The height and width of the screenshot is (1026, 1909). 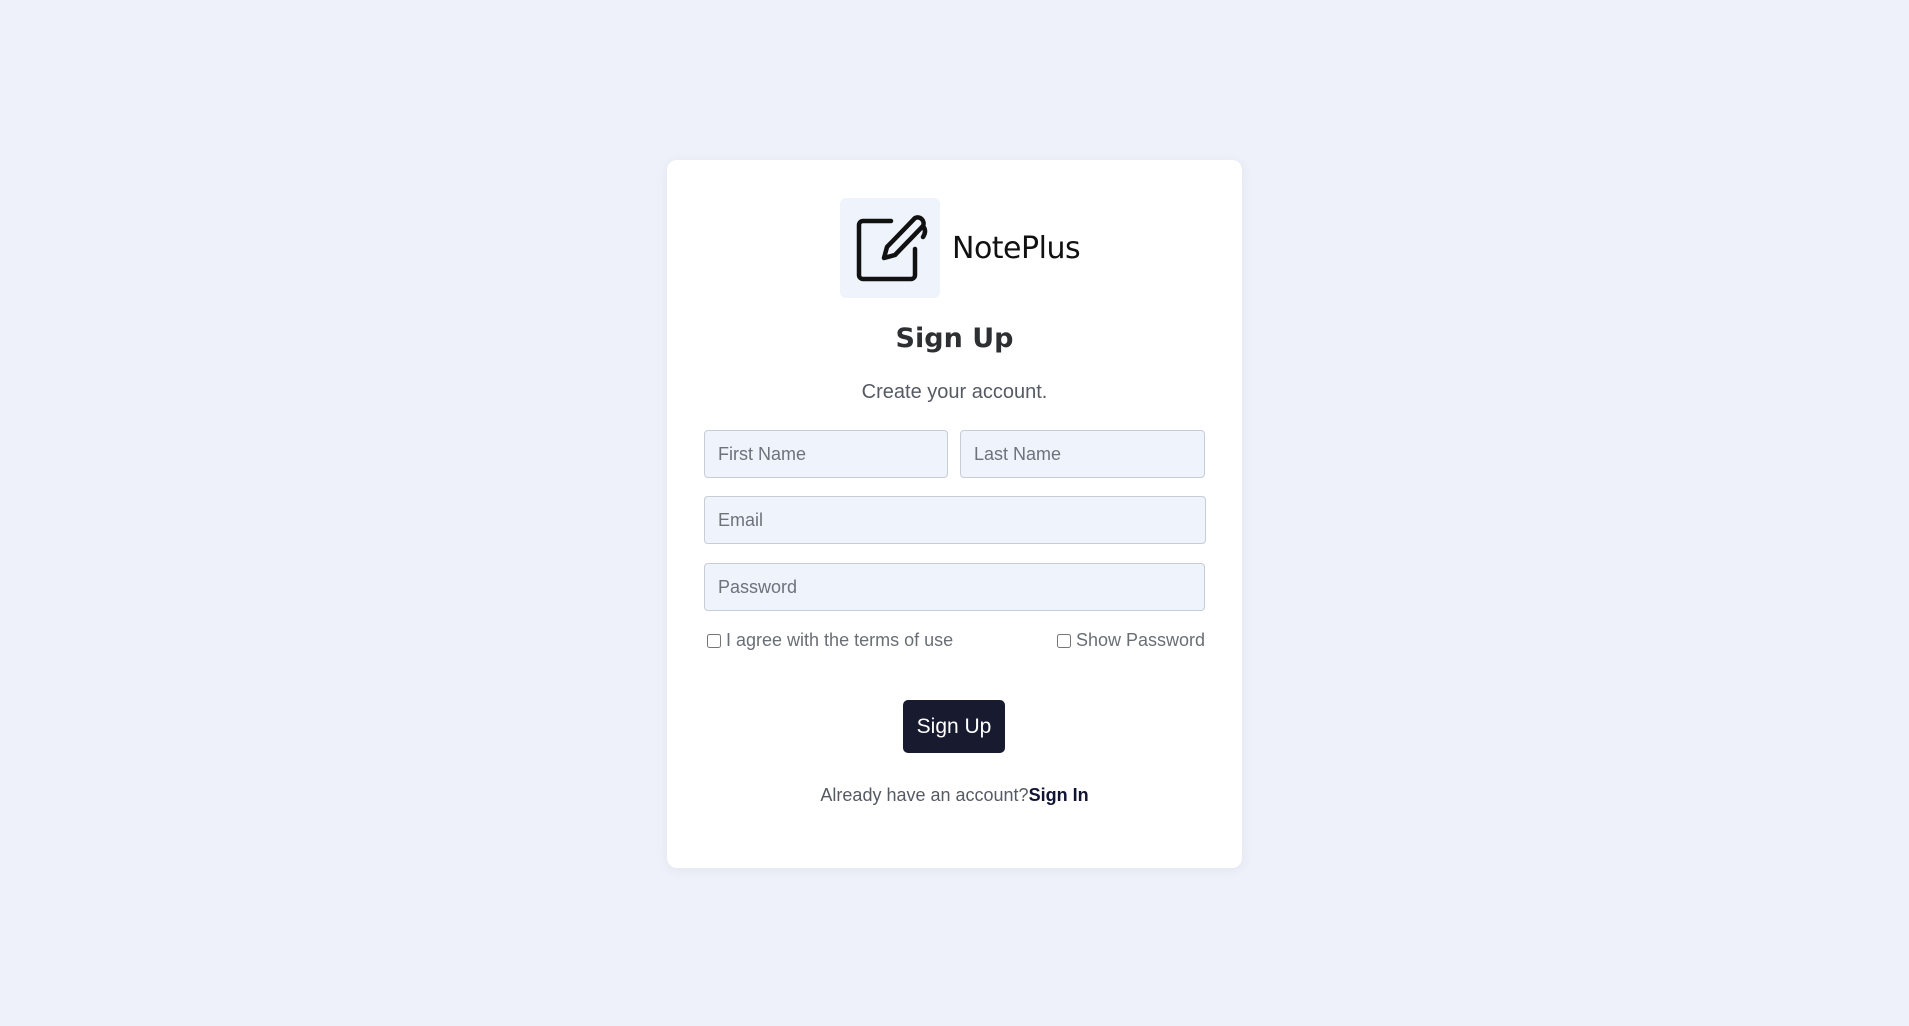 I want to click on first-name-field, so click(x=826, y=454).